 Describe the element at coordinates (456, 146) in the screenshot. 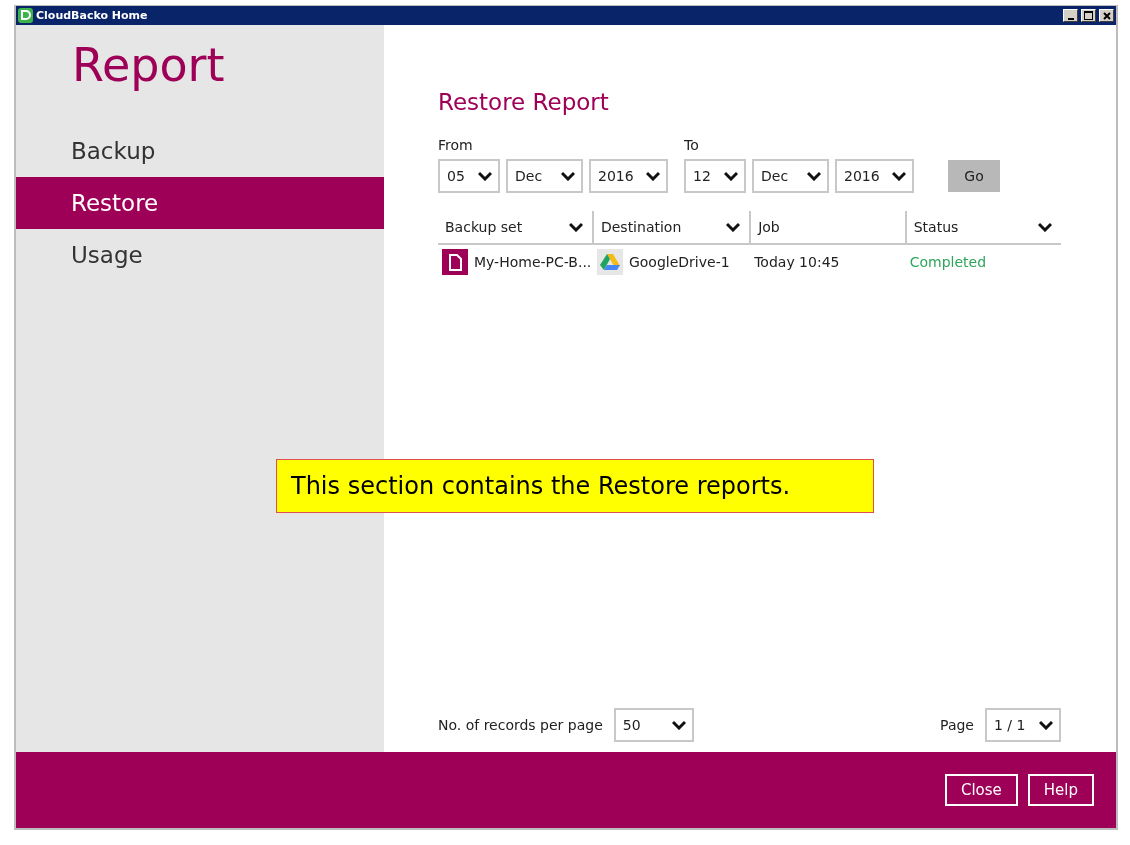

I see `date-label: From` at that location.